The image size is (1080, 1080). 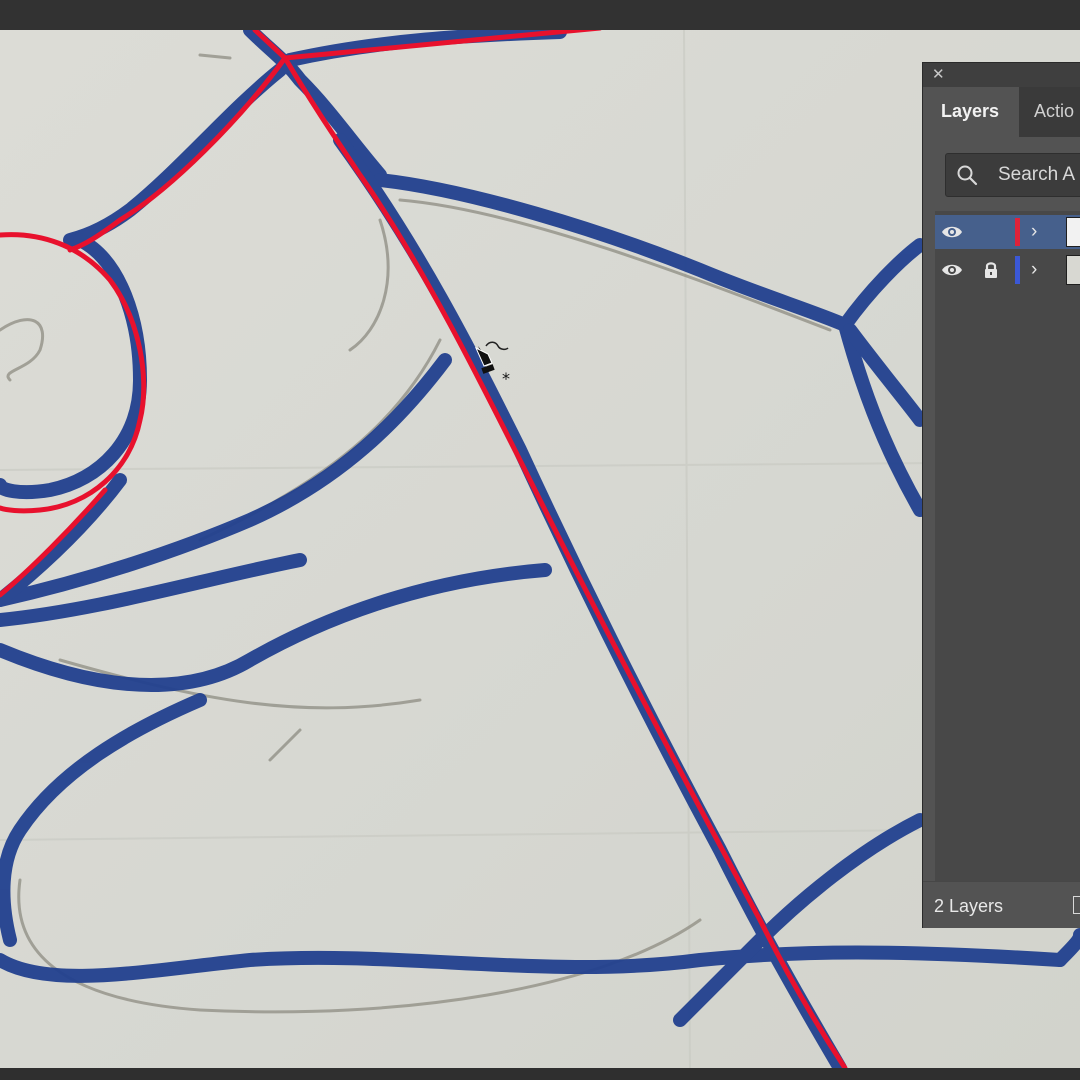 What do you see at coordinates (1049, 112) in the screenshot?
I see `tab-actions: Actio` at bounding box center [1049, 112].